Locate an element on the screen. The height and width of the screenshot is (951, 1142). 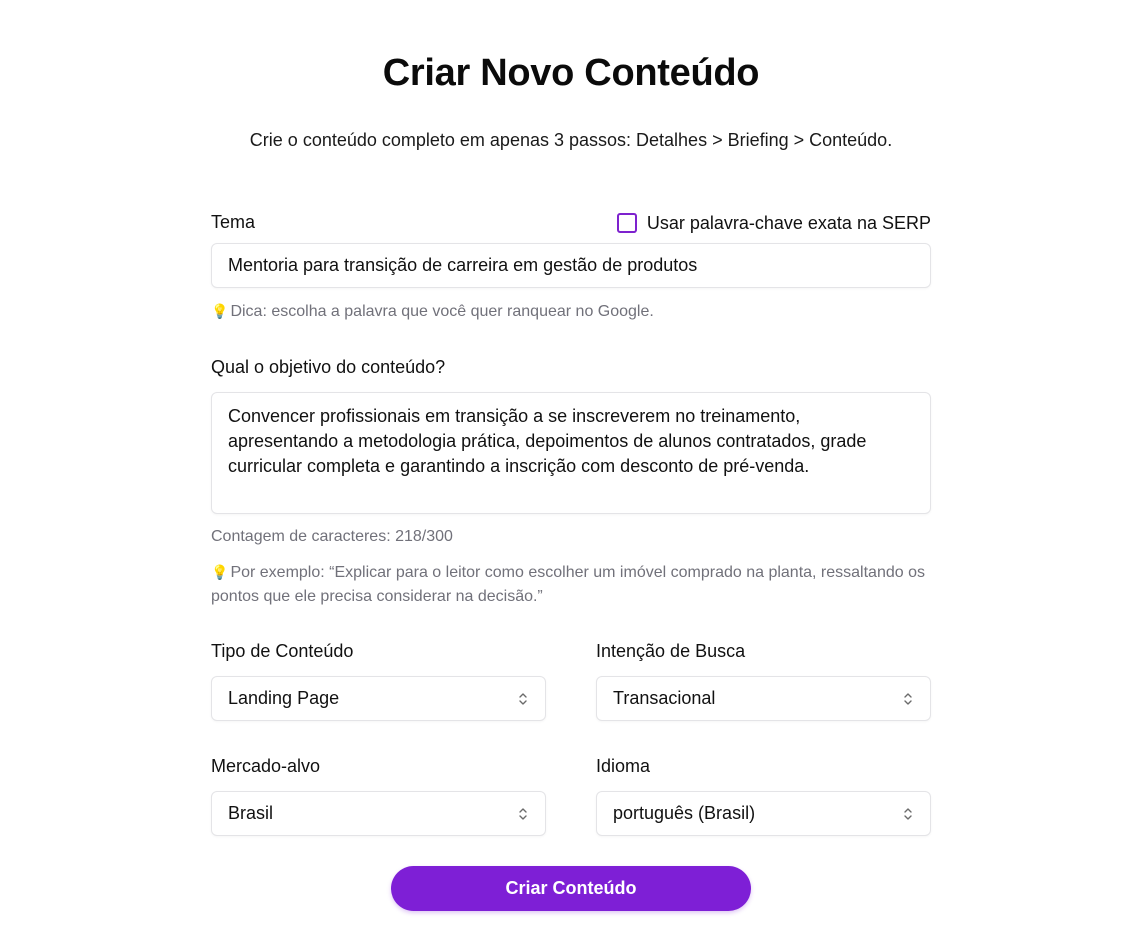
char-count: Contagem de caracteres: 218/300 is located at coordinates (332, 536).